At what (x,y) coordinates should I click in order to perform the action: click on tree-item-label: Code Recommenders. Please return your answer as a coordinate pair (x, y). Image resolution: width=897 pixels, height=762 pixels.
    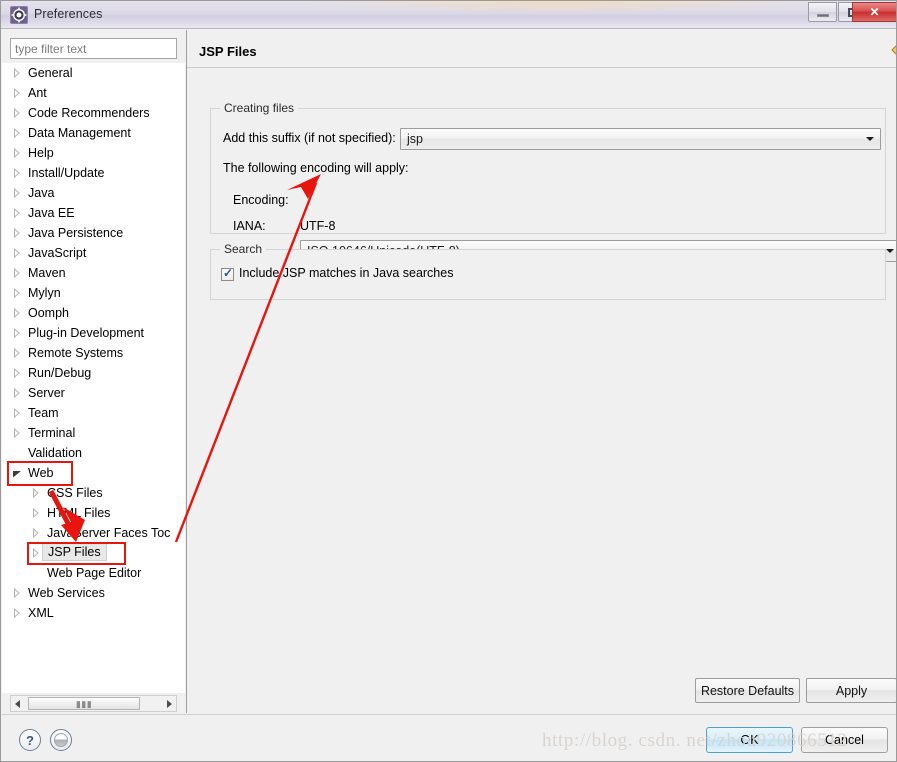
    Looking at the image, I should click on (89, 113).